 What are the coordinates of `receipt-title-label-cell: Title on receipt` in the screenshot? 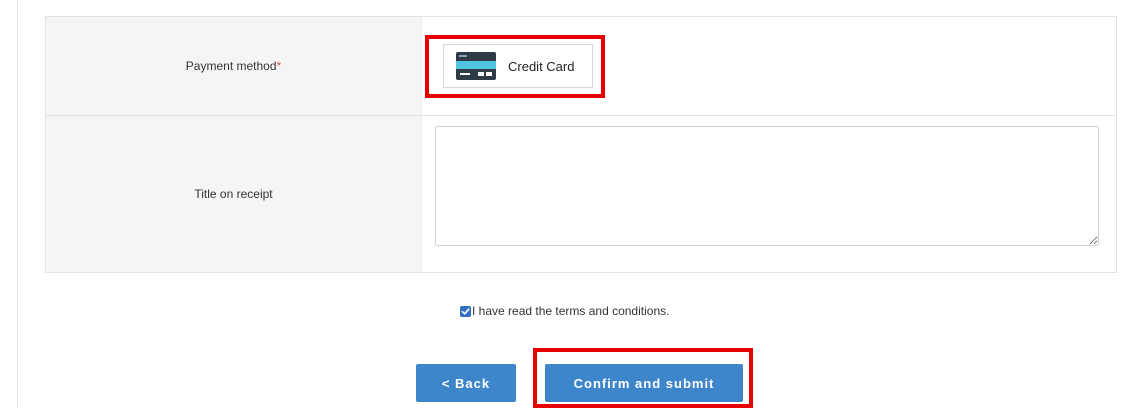 It's located at (234, 194).